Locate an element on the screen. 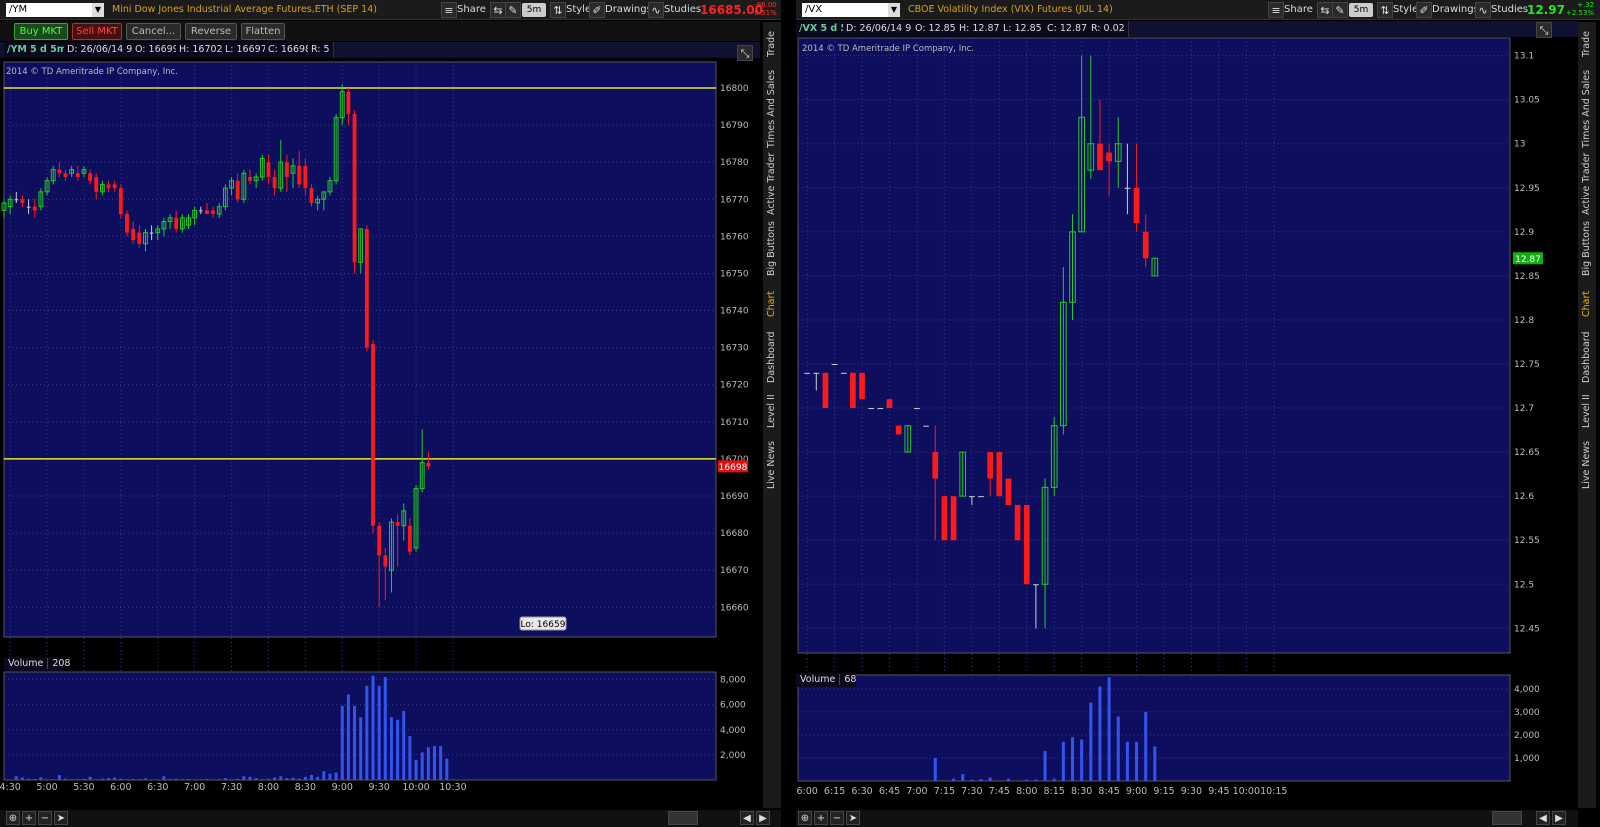  vx-tab-level-ii: Level II is located at coordinates (1587, 411).